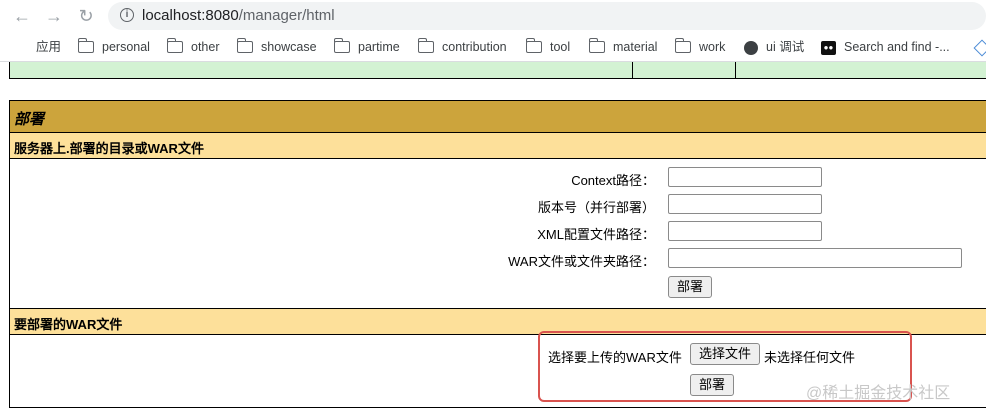 The height and width of the screenshot is (415, 986). What do you see at coordinates (613, 180) in the screenshot?
I see `context-path-label: Context路径：` at bounding box center [613, 180].